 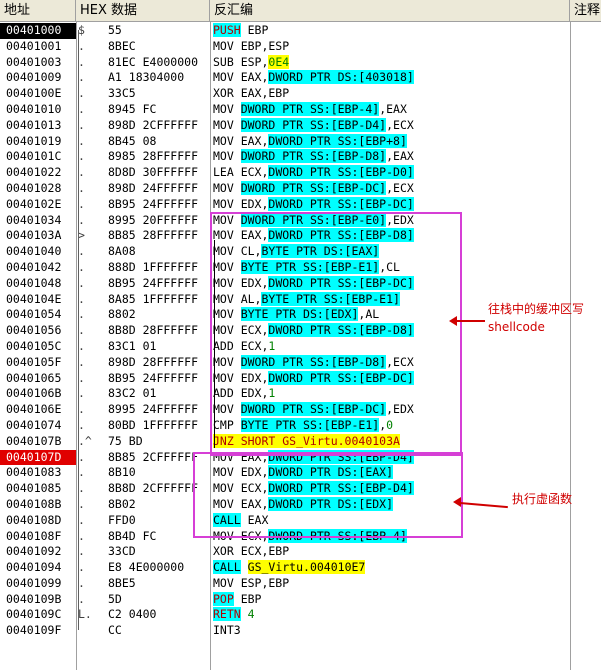 I want to click on column-header-hex: HEX 数据, so click(x=143, y=10).